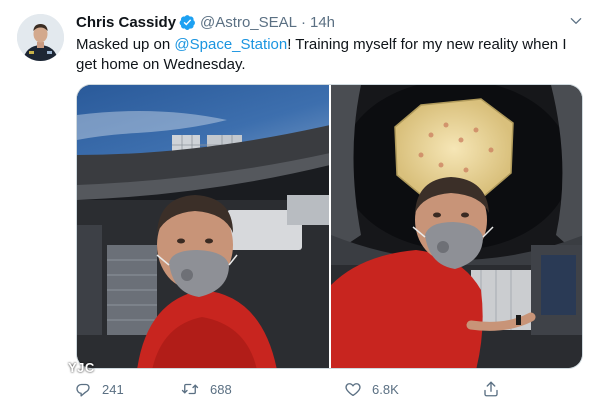 This screenshot has width=593, height=410. I want to click on share-icon, so click(491, 389).